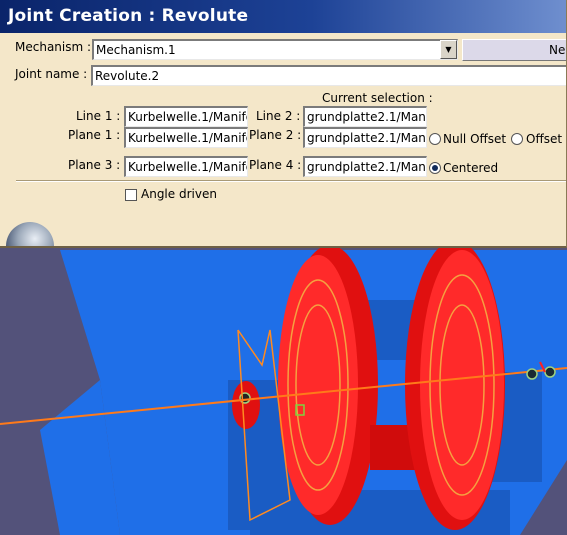 The height and width of the screenshot is (535, 567). Describe the element at coordinates (51, 74) in the screenshot. I see `joint-name-label: Joint name :` at that location.